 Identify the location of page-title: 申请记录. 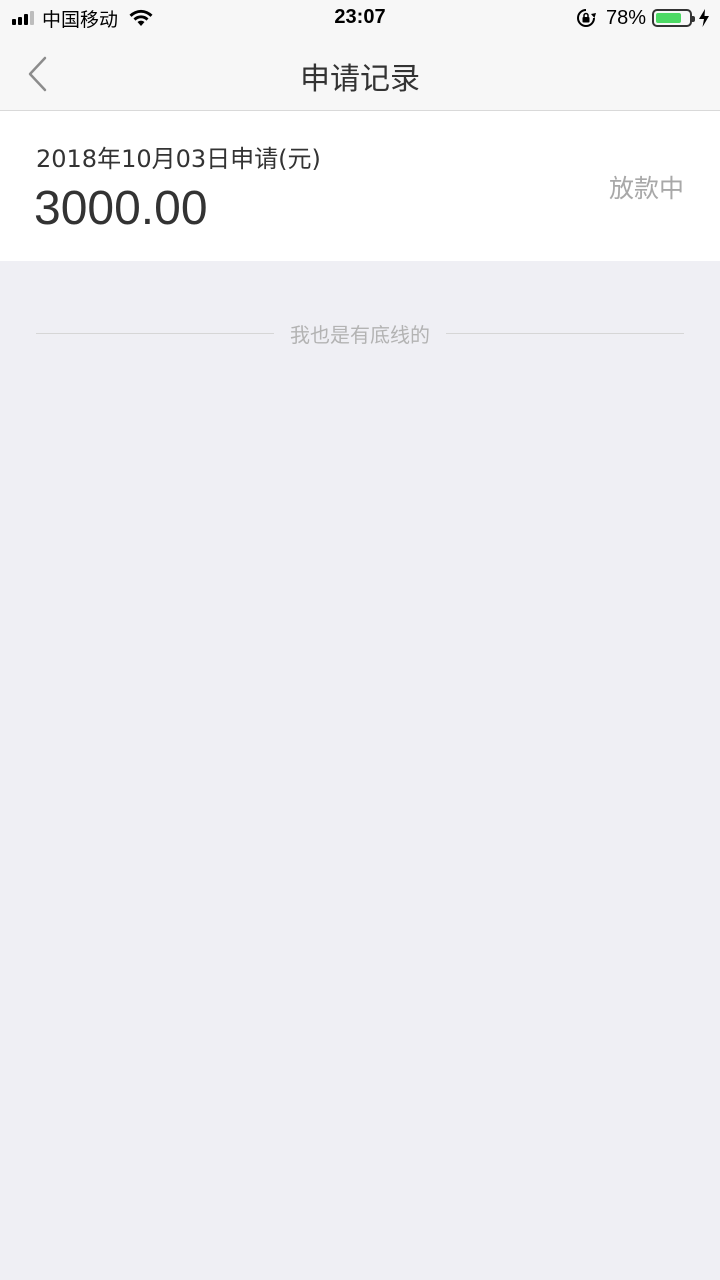
(360, 79).